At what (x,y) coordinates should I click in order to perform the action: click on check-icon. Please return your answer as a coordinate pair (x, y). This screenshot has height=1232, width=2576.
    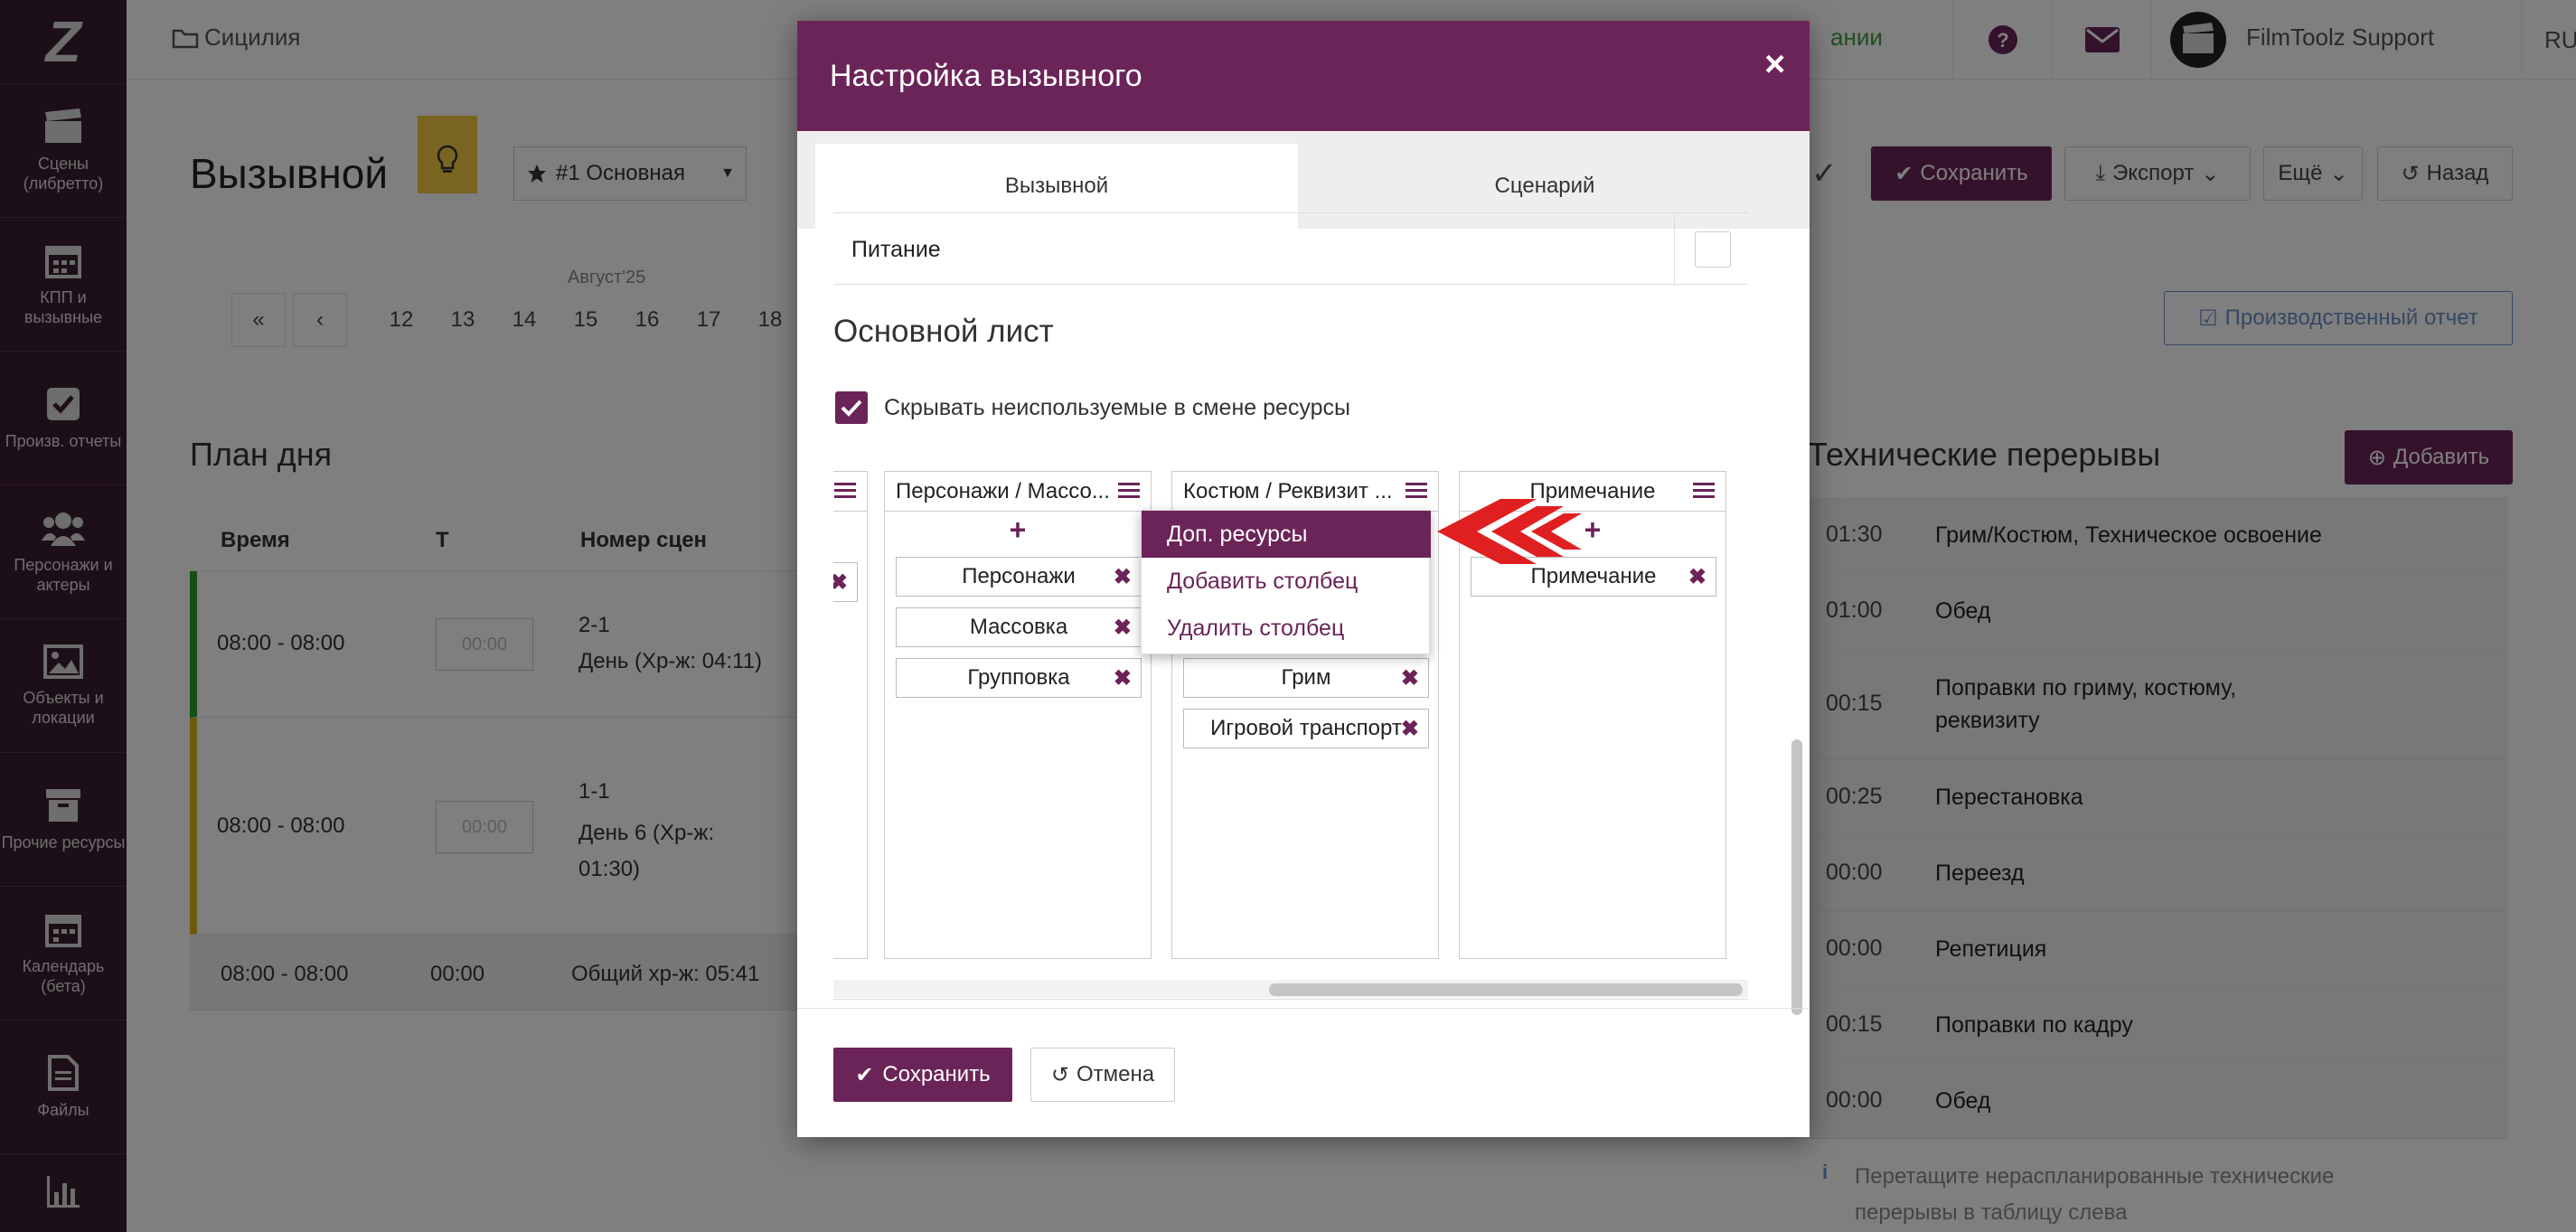
    Looking at the image, I should click on (851, 408).